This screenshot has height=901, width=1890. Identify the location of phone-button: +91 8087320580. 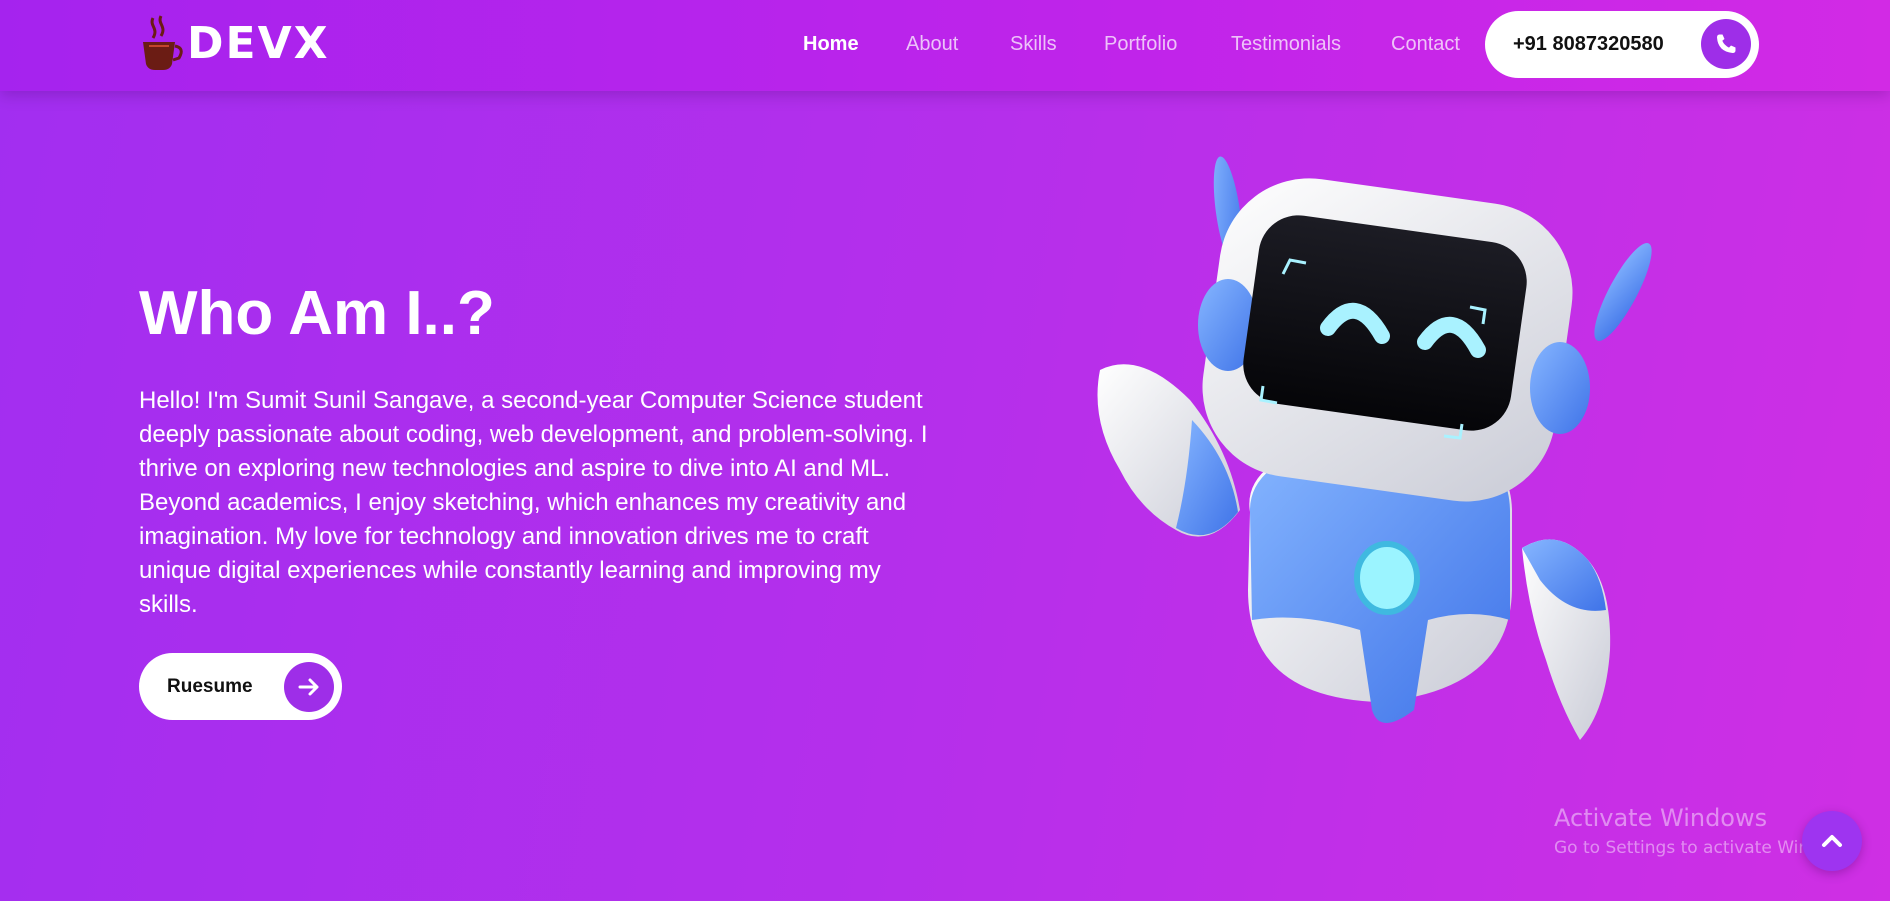
(1622, 44).